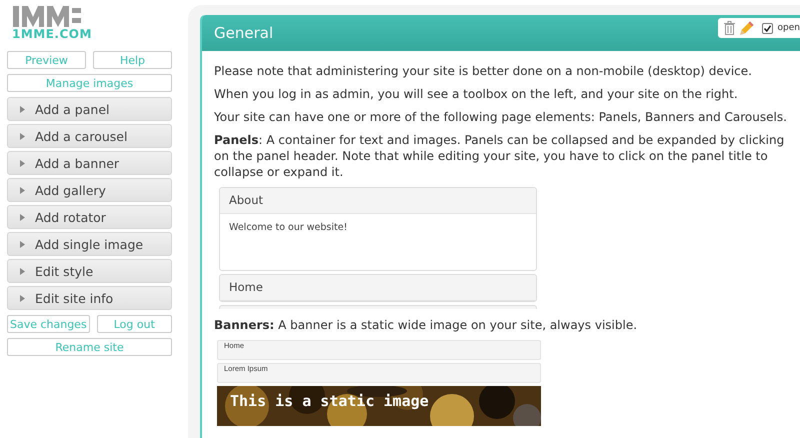 This screenshot has width=800, height=438. Describe the element at coordinates (476, 94) in the screenshot. I see `paragraph: When you log in as admin, you will see a toolbox on the left, and your site on the right.` at that location.